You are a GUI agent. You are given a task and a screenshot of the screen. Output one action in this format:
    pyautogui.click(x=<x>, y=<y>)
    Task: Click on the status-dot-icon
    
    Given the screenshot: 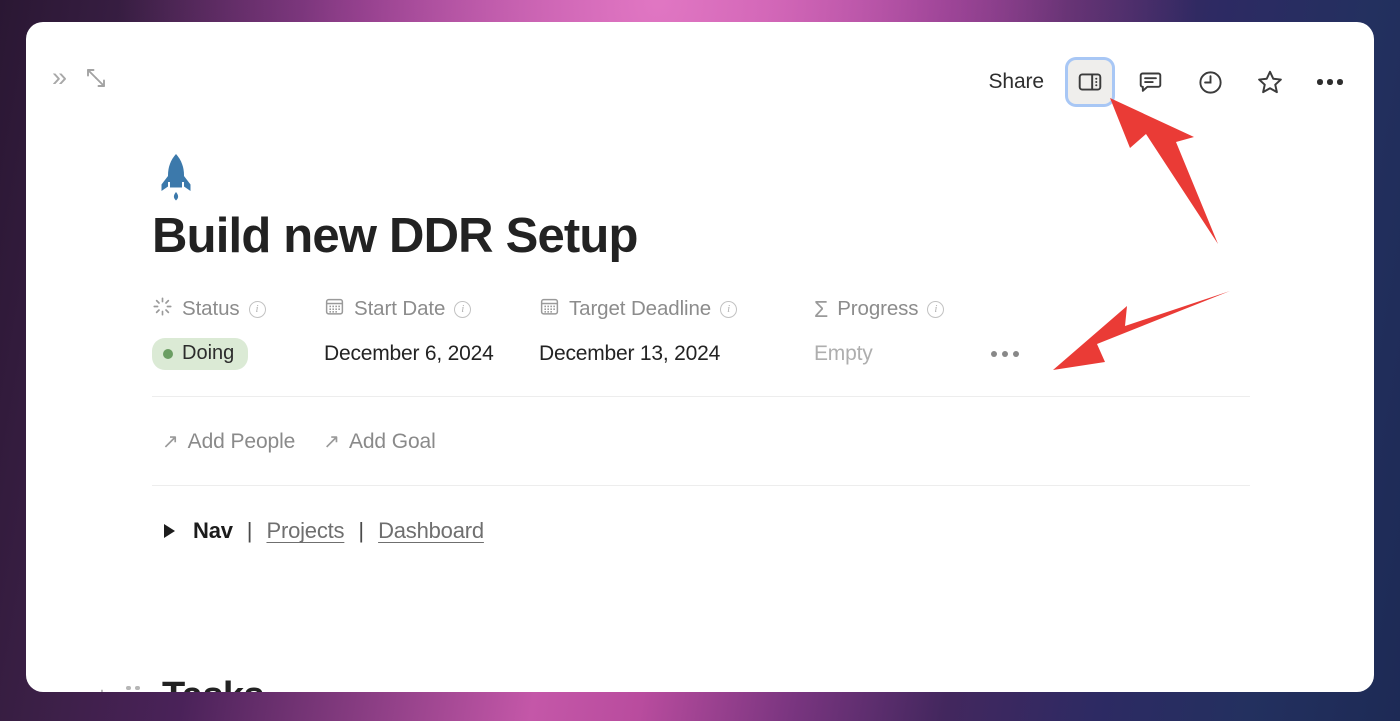 What is the action you would take?
    pyautogui.click(x=168, y=353)
    